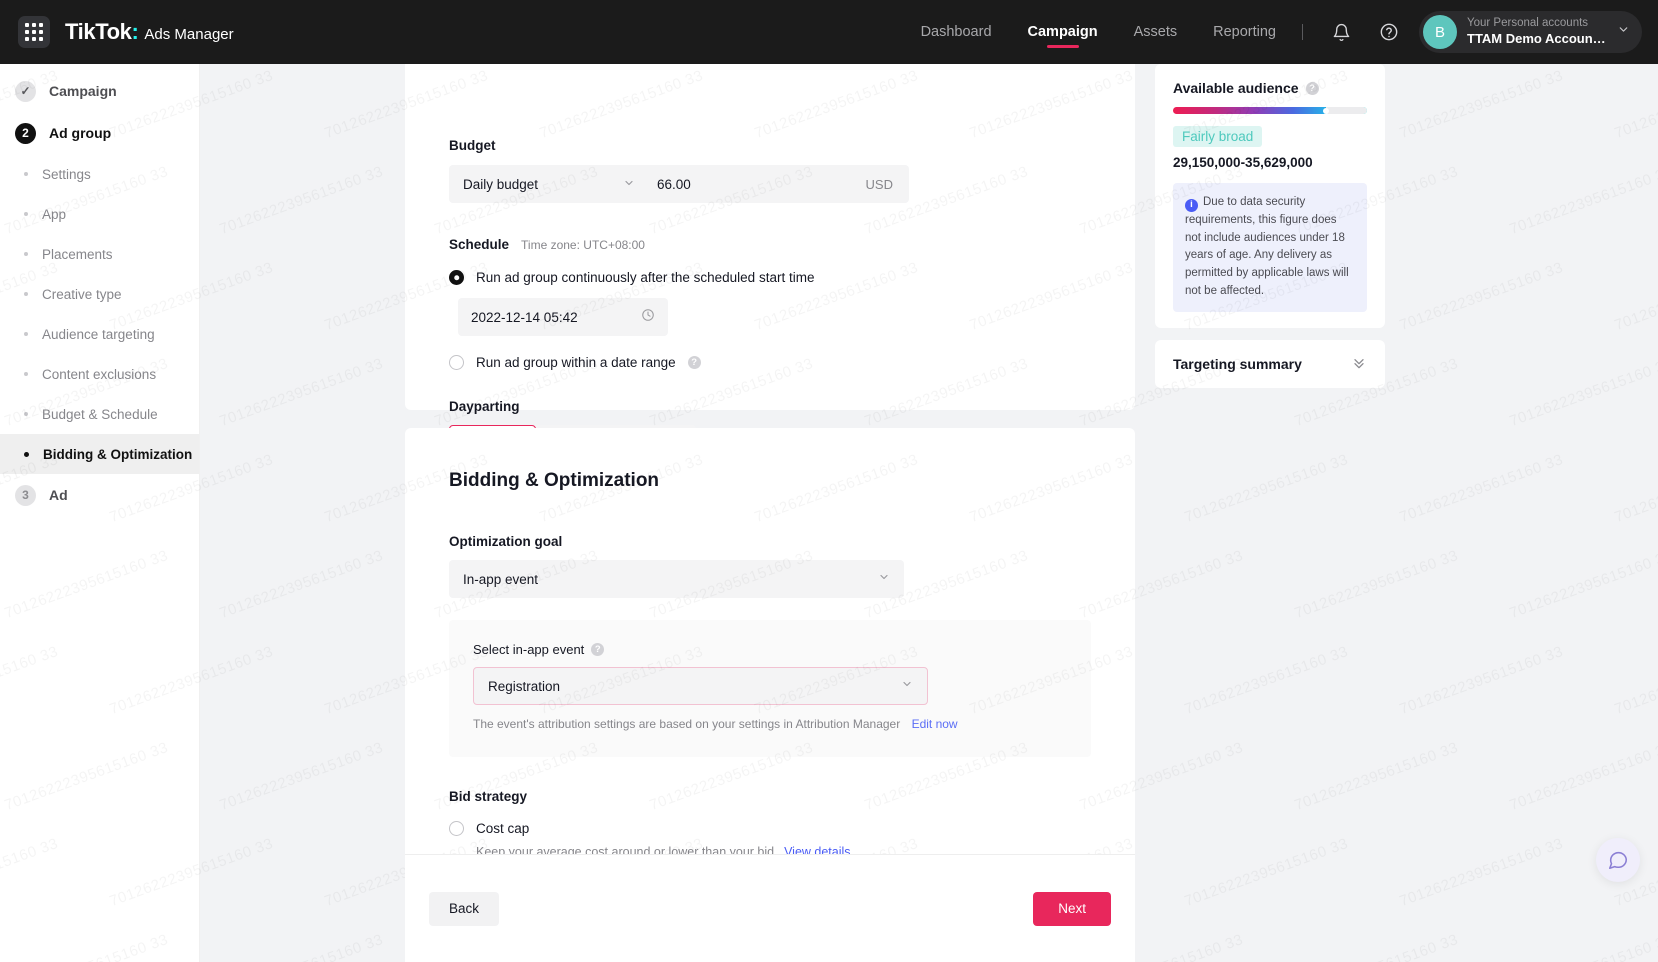 The height and width of the screenshot is (962, 1658). I want to click on budget-type-value: Daily budget, so click(501, 184).